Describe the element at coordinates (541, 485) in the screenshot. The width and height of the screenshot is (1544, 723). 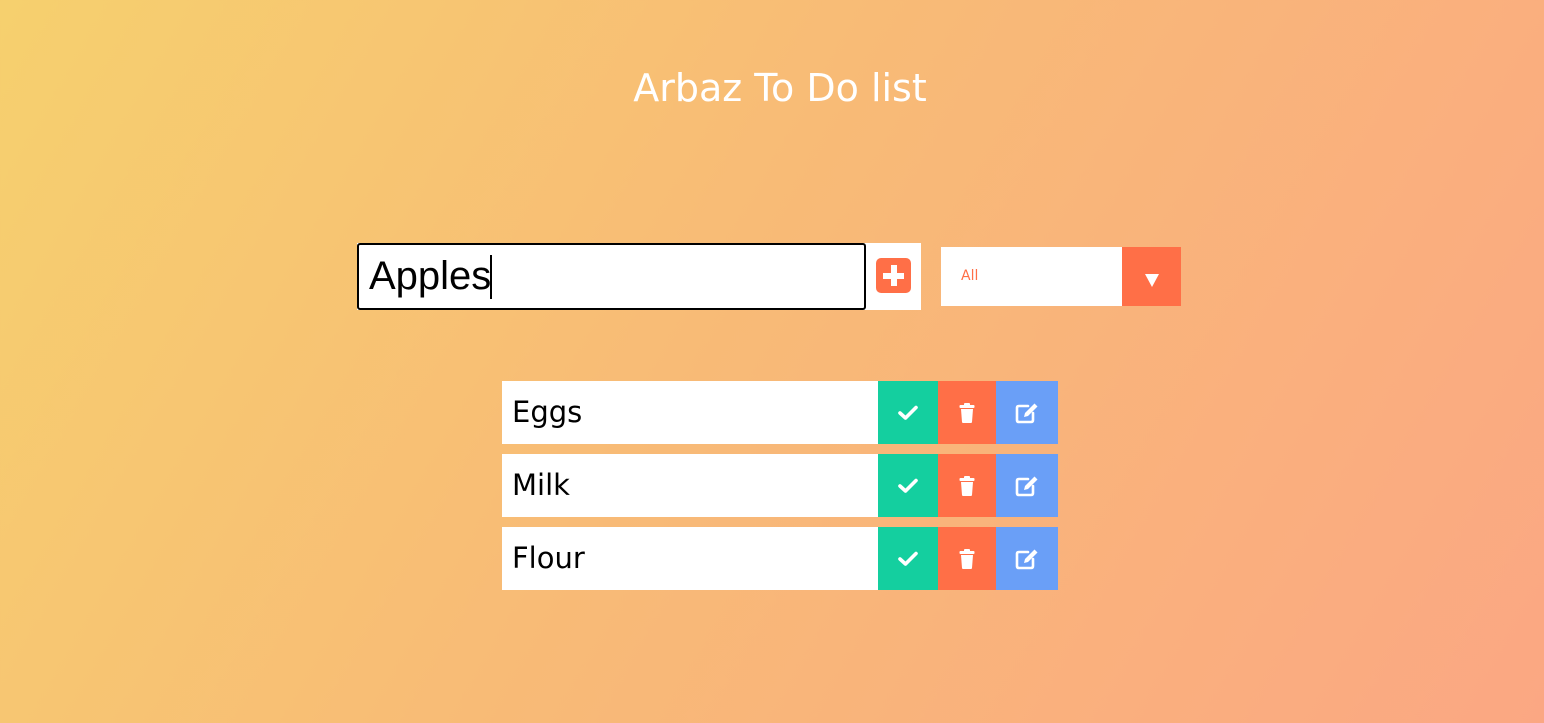
I see `todo-item-text: Milk` at that location.